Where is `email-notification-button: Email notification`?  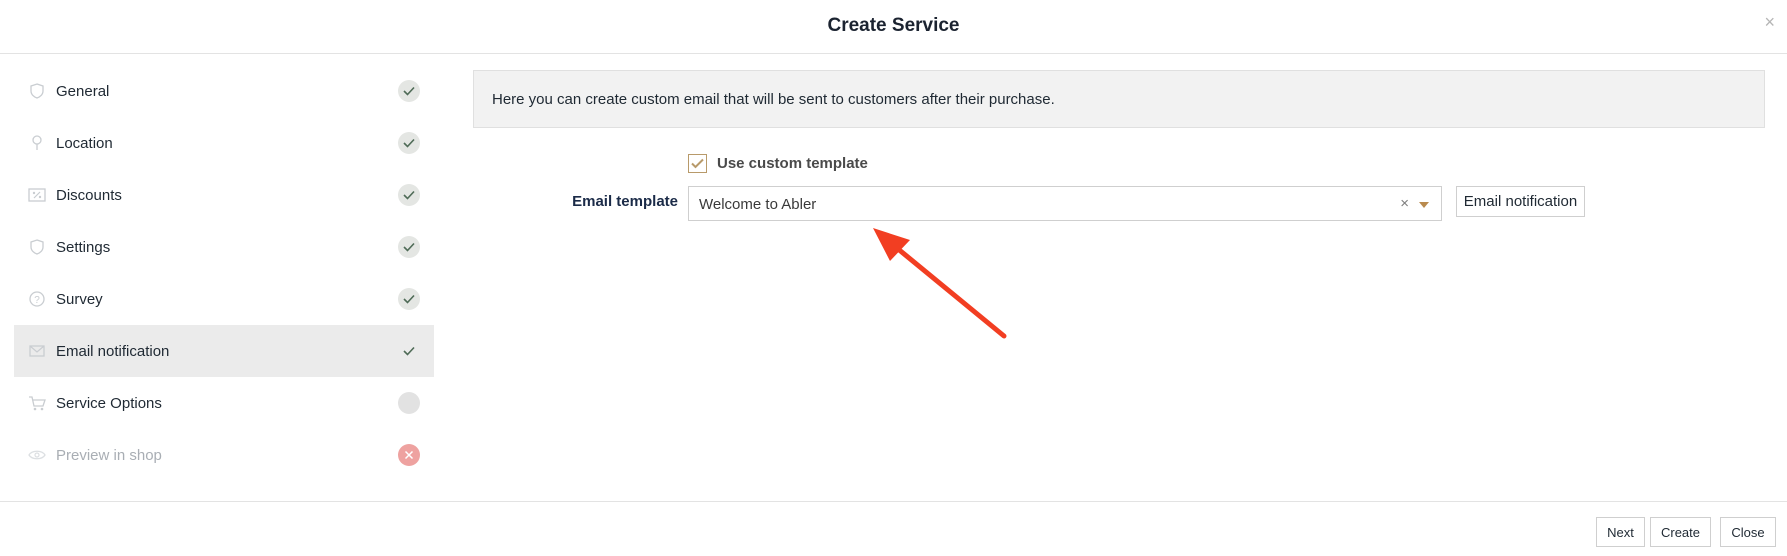 email-notification-button: Email notification is located at coordinates (1520, 201).